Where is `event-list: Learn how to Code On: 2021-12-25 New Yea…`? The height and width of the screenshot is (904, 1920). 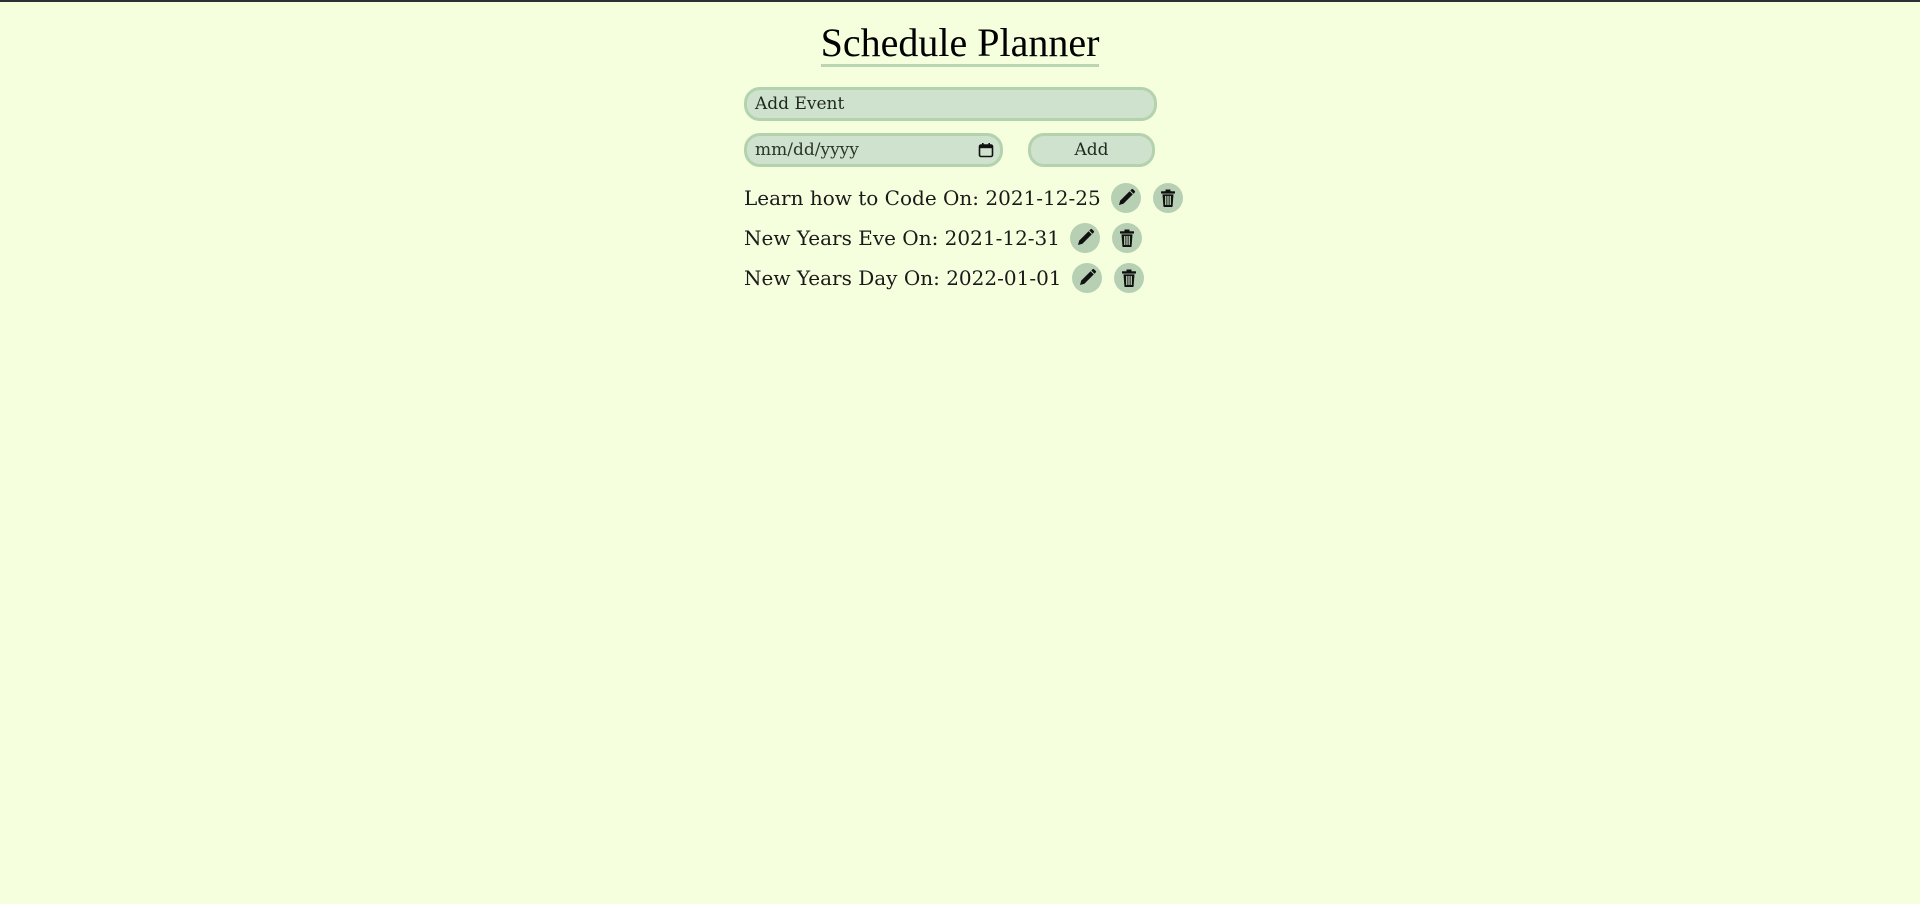 event-list: Learn how to Code On: 2021-12-25 New Yea… is located at coordinates (969, 238).